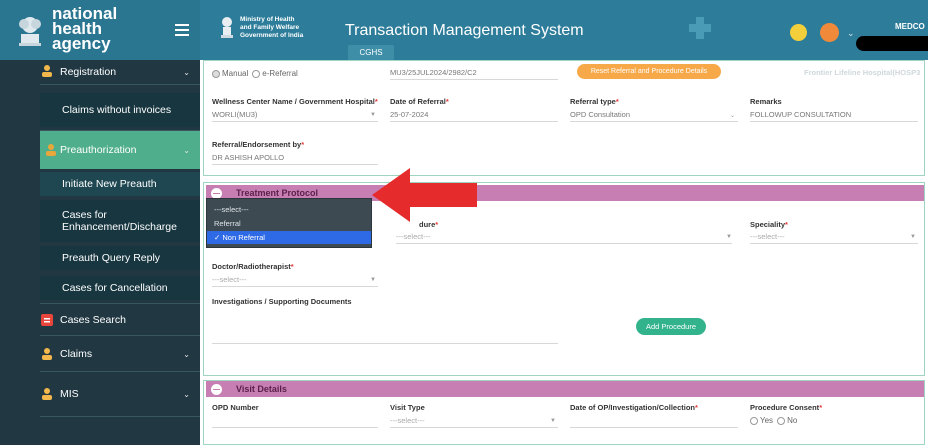 The width and height of the screenshot is (928, 445). Describe the element at coordinates (243, 237) in the screenshot. I see `option-label: Non Referral` at that location.